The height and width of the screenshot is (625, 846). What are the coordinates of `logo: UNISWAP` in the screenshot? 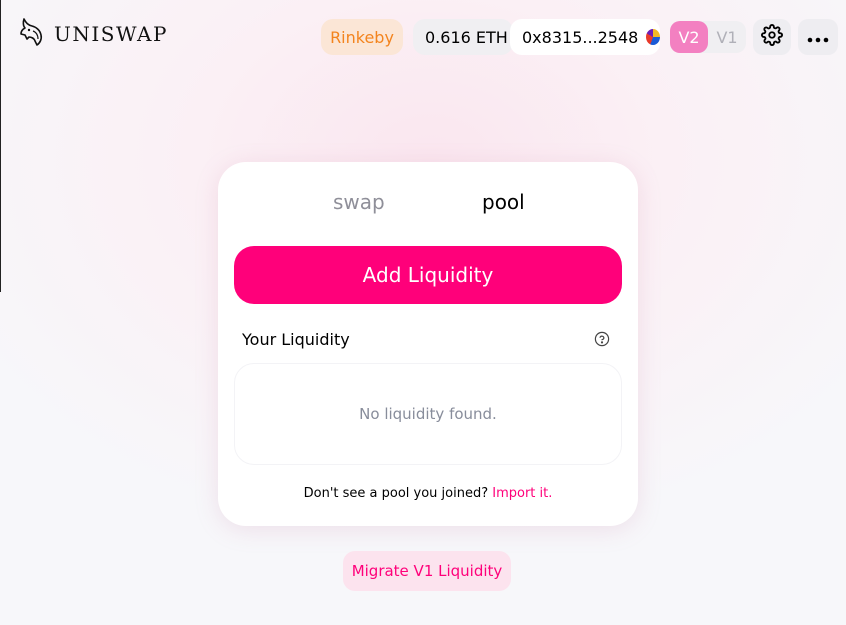 It's located at (93, 34).